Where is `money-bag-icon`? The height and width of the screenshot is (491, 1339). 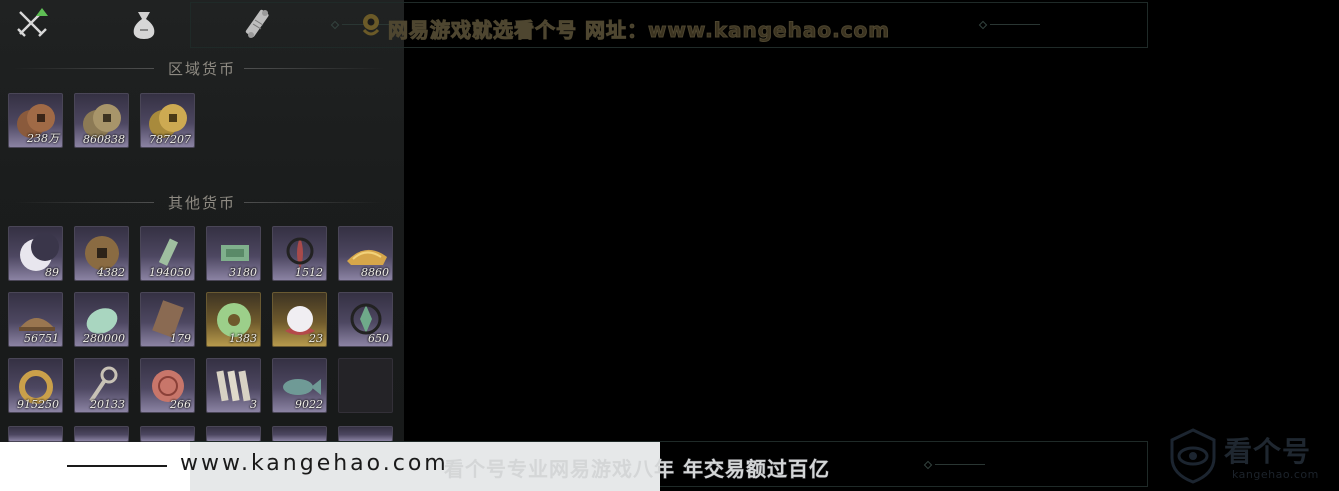 money-bag-icon is located at coordinates (144, 25).